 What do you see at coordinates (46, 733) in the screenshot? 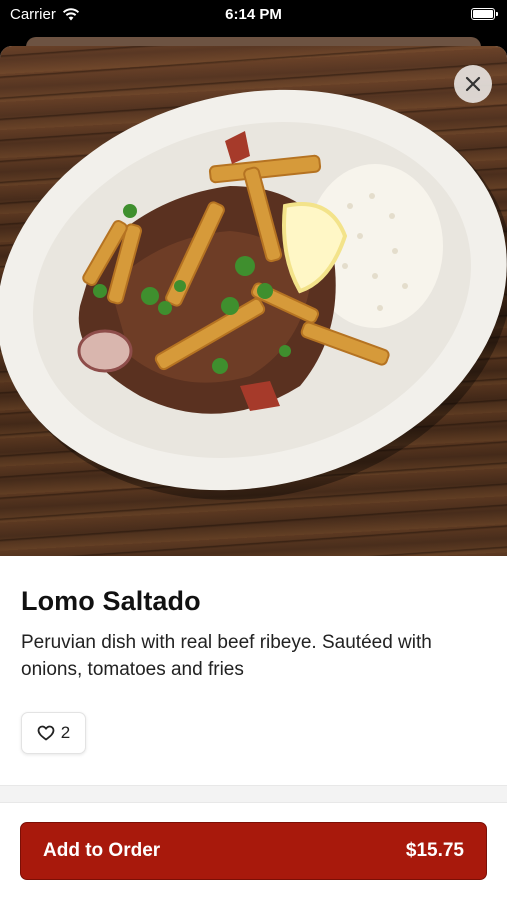
I see `heart-icon` at bounding box center [46, 733].